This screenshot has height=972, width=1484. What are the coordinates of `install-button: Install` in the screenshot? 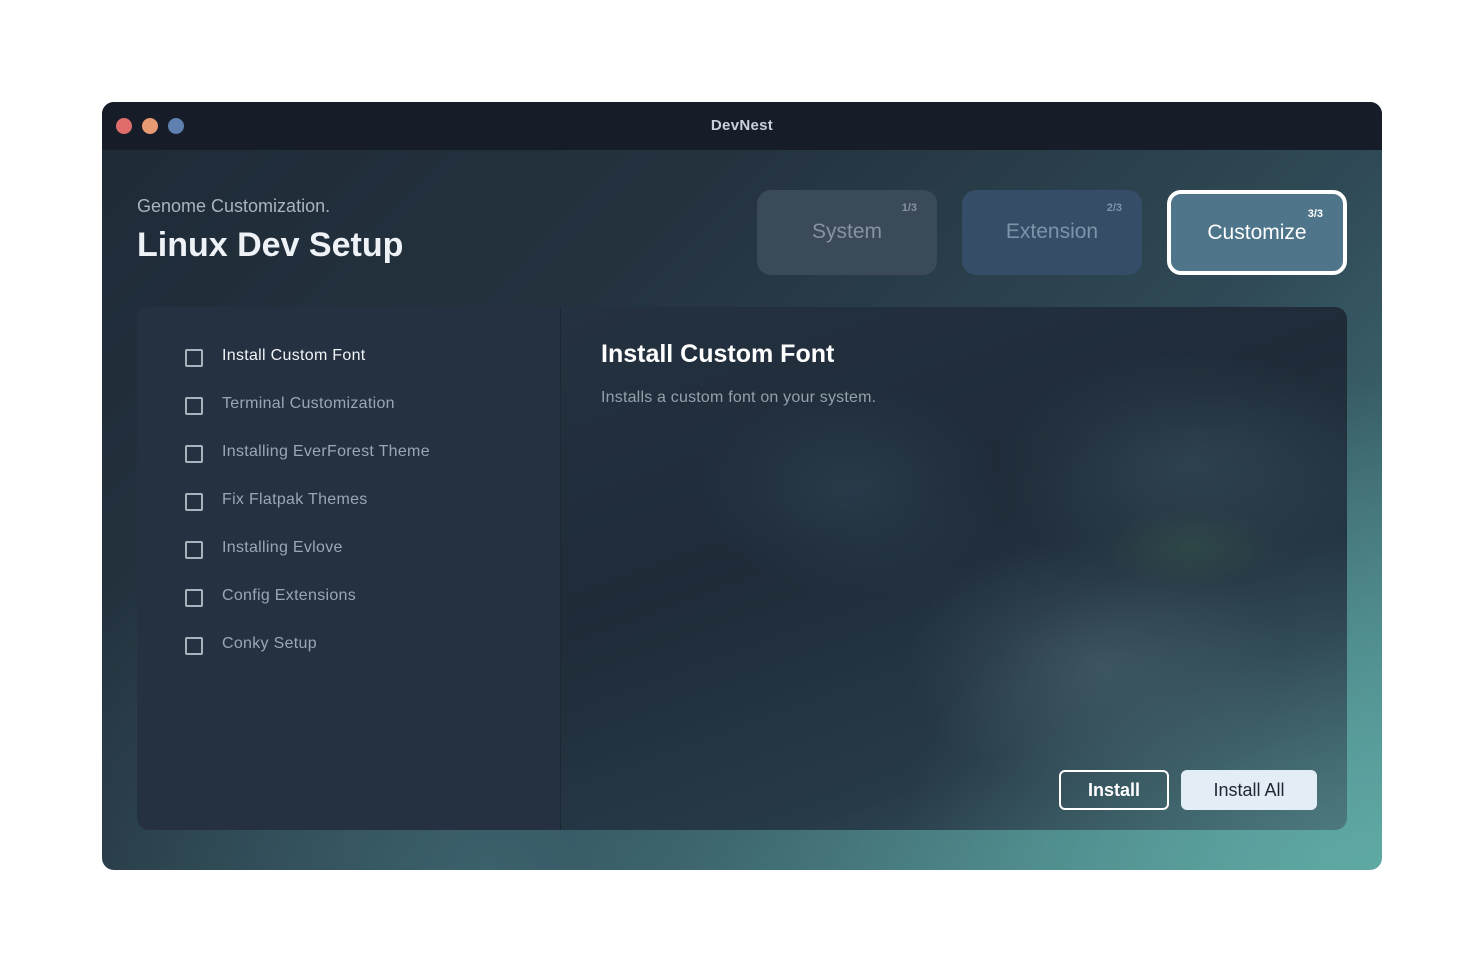 It's located at (1114, 790).